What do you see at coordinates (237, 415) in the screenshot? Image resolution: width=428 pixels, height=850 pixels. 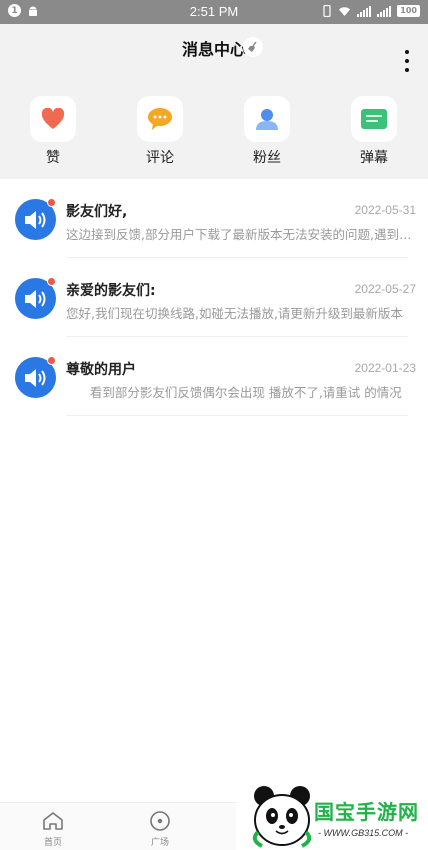 I see `divider` at bounding box center [237, 415].